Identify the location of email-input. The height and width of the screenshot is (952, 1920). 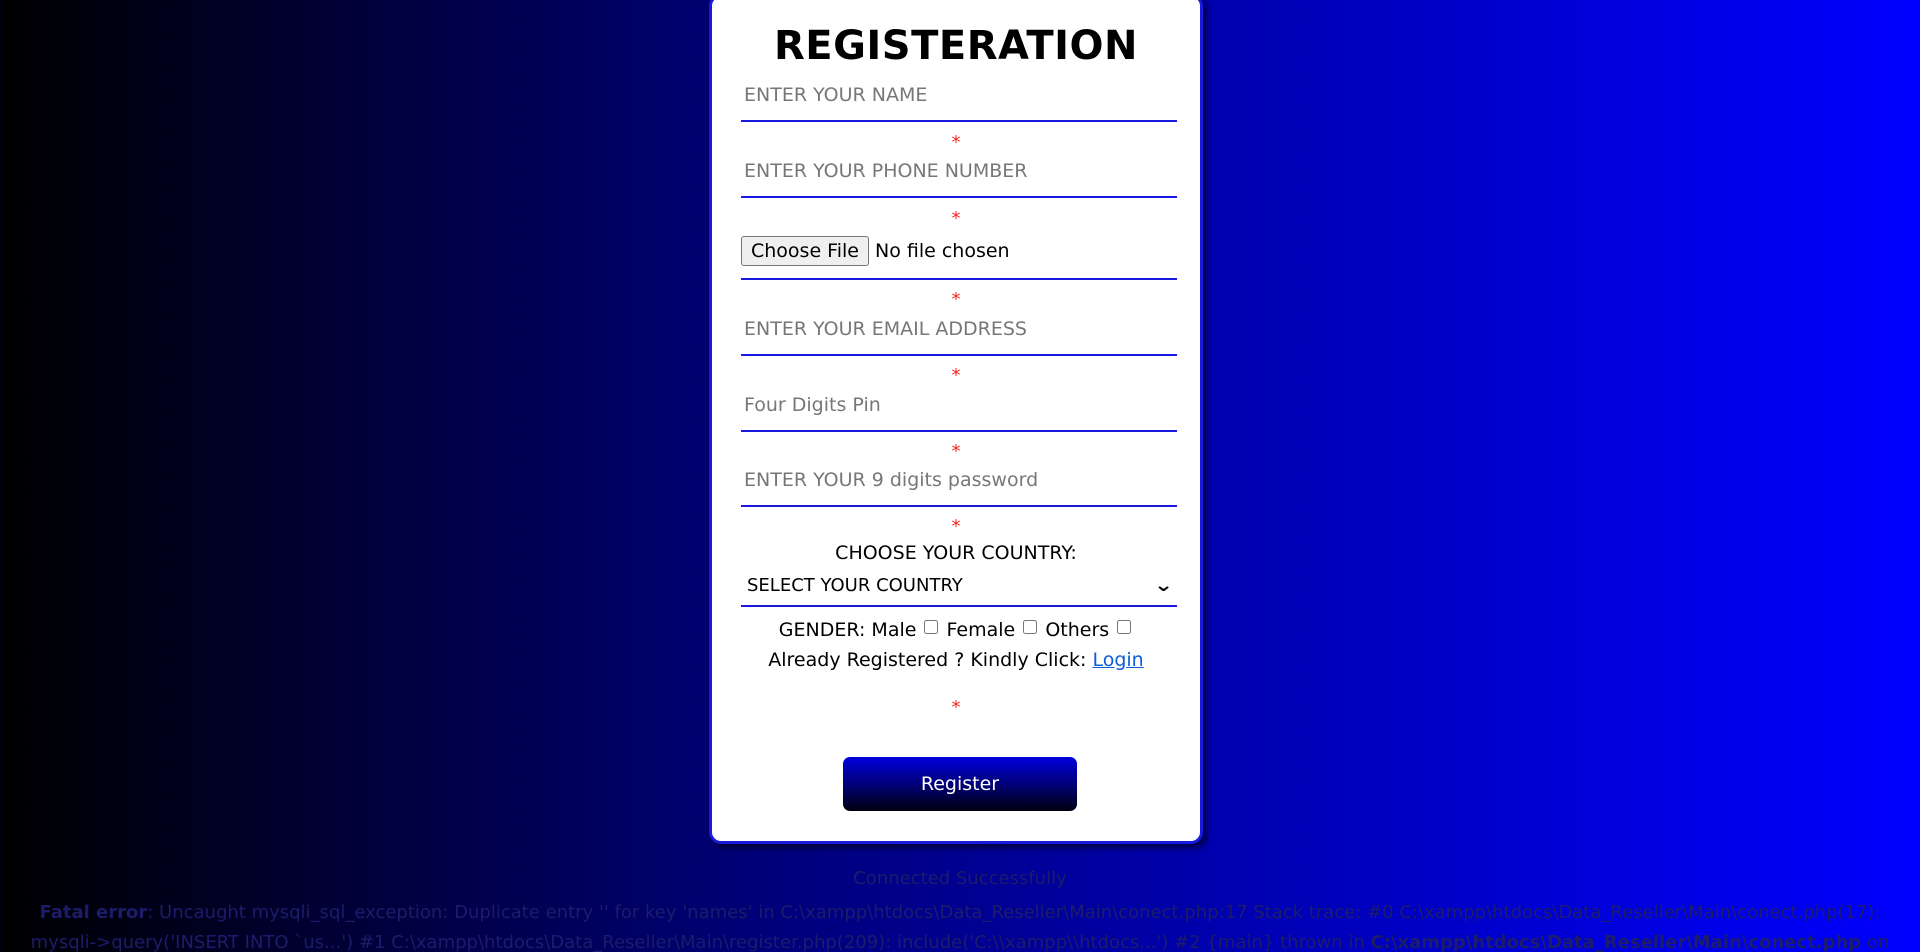
(959, 329).